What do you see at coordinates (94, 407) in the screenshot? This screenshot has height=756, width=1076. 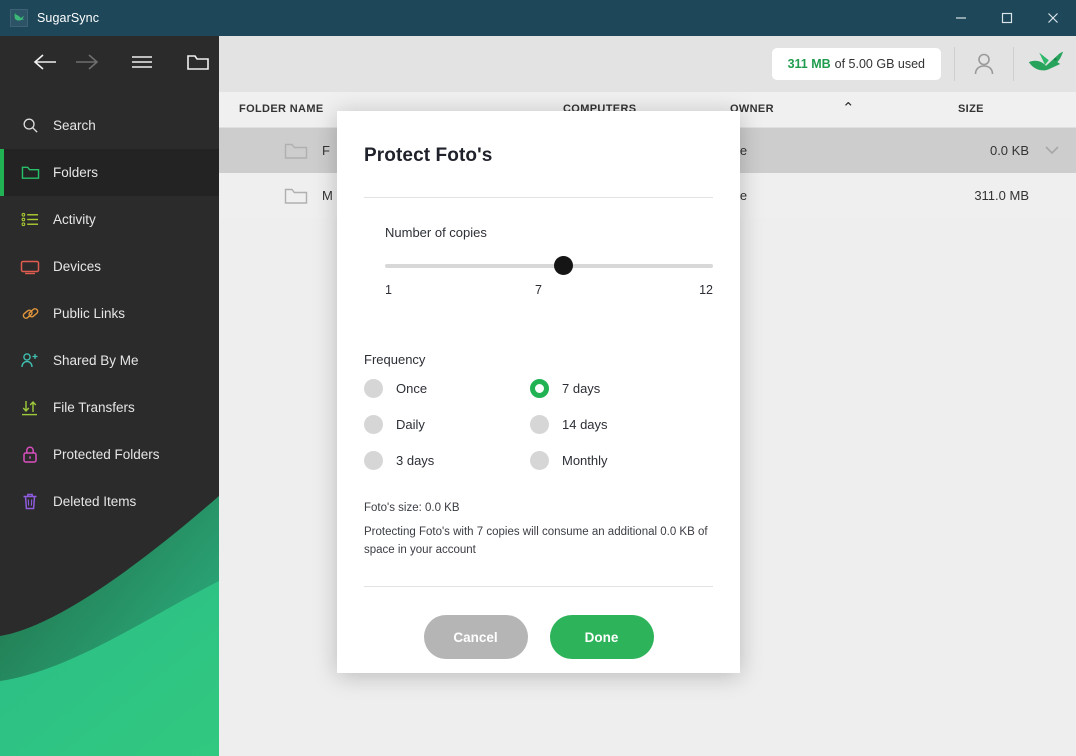 I see `sidebar-item-label: File Transfers` at bounding box center [94, 407].